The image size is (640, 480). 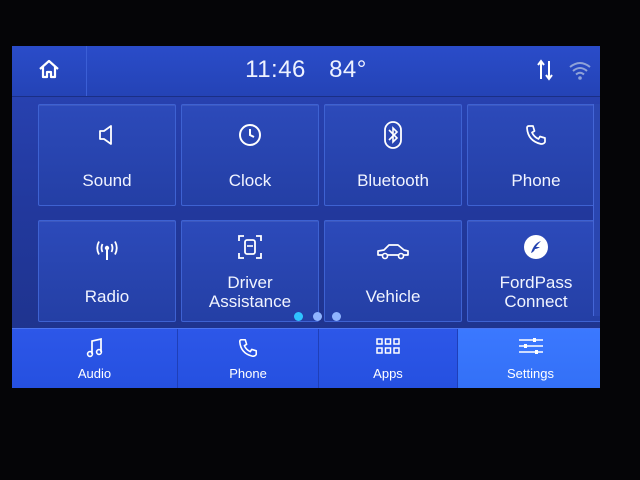 I want to click on tile-label: Driver Assistance, so click(x=250, y=292).